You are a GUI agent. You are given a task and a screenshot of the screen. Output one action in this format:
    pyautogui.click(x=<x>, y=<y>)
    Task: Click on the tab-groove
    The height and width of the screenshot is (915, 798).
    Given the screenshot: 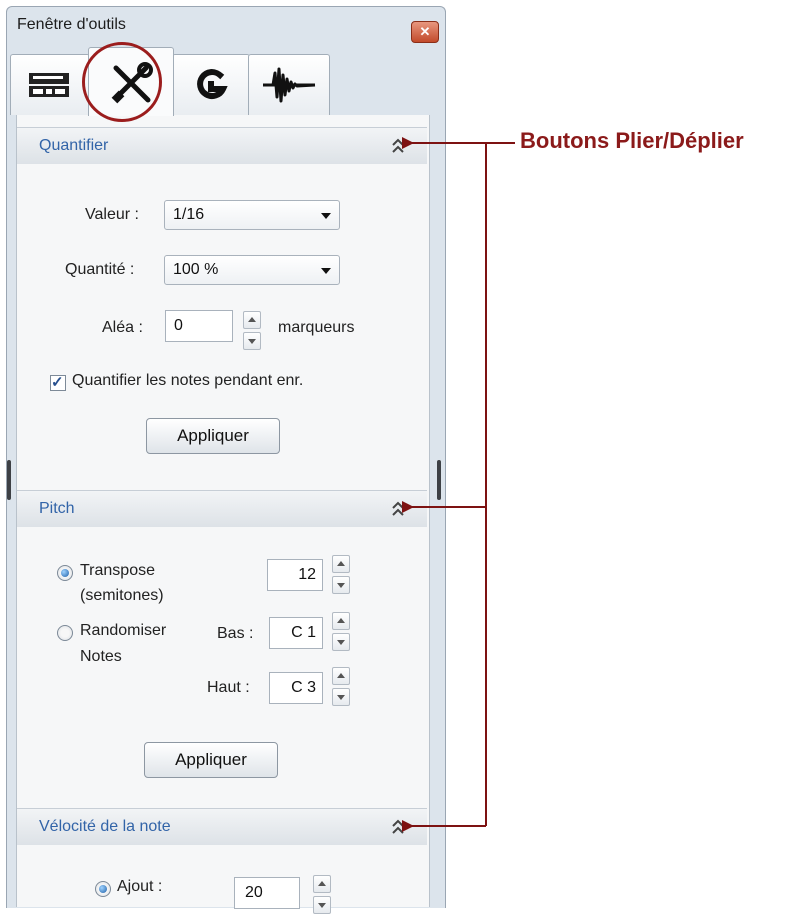 What is the action you would take?
    pyautogui.click(x=211, y=84)
    